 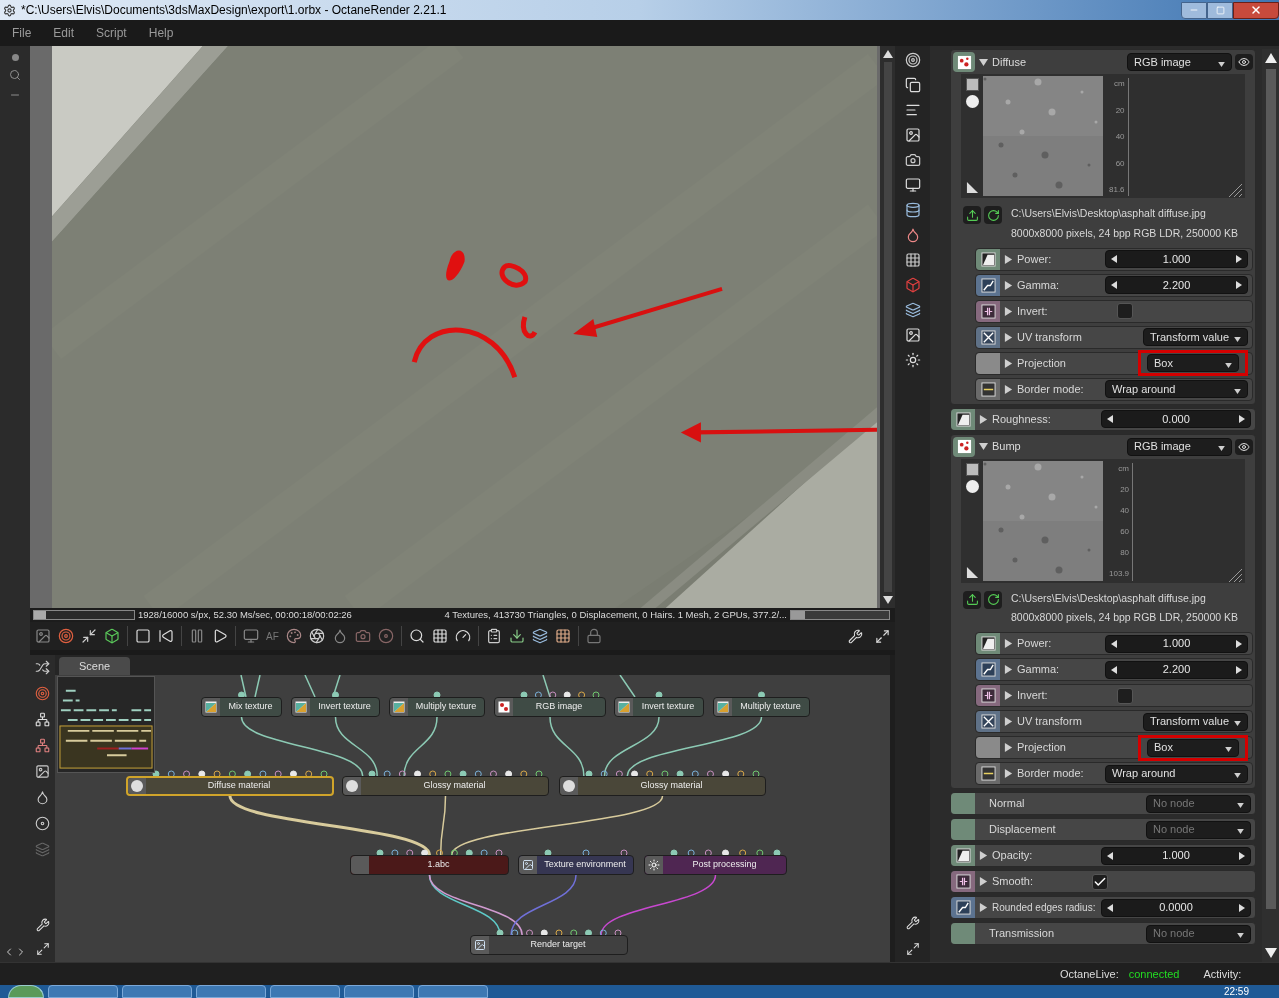 I want to click on scroll-up-icon, so click(x=887, y=54).